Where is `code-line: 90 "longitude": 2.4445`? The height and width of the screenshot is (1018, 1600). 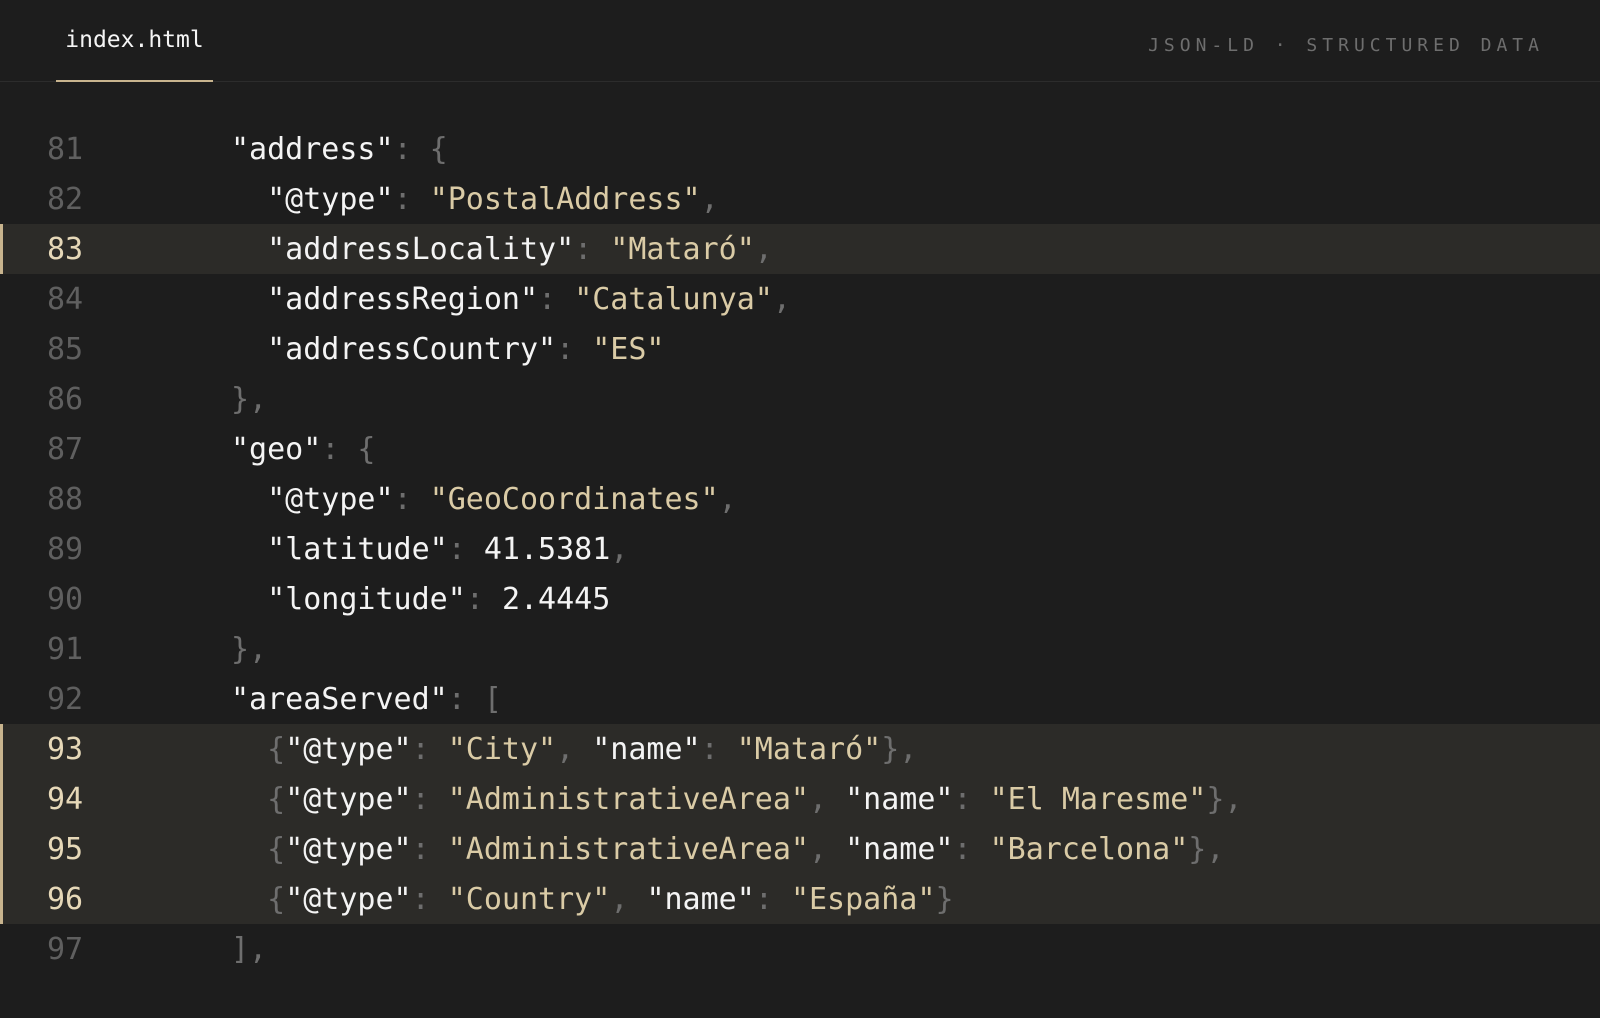 code-line: 90 "longitude": 2.4445 is located at coordinates (800, 599).